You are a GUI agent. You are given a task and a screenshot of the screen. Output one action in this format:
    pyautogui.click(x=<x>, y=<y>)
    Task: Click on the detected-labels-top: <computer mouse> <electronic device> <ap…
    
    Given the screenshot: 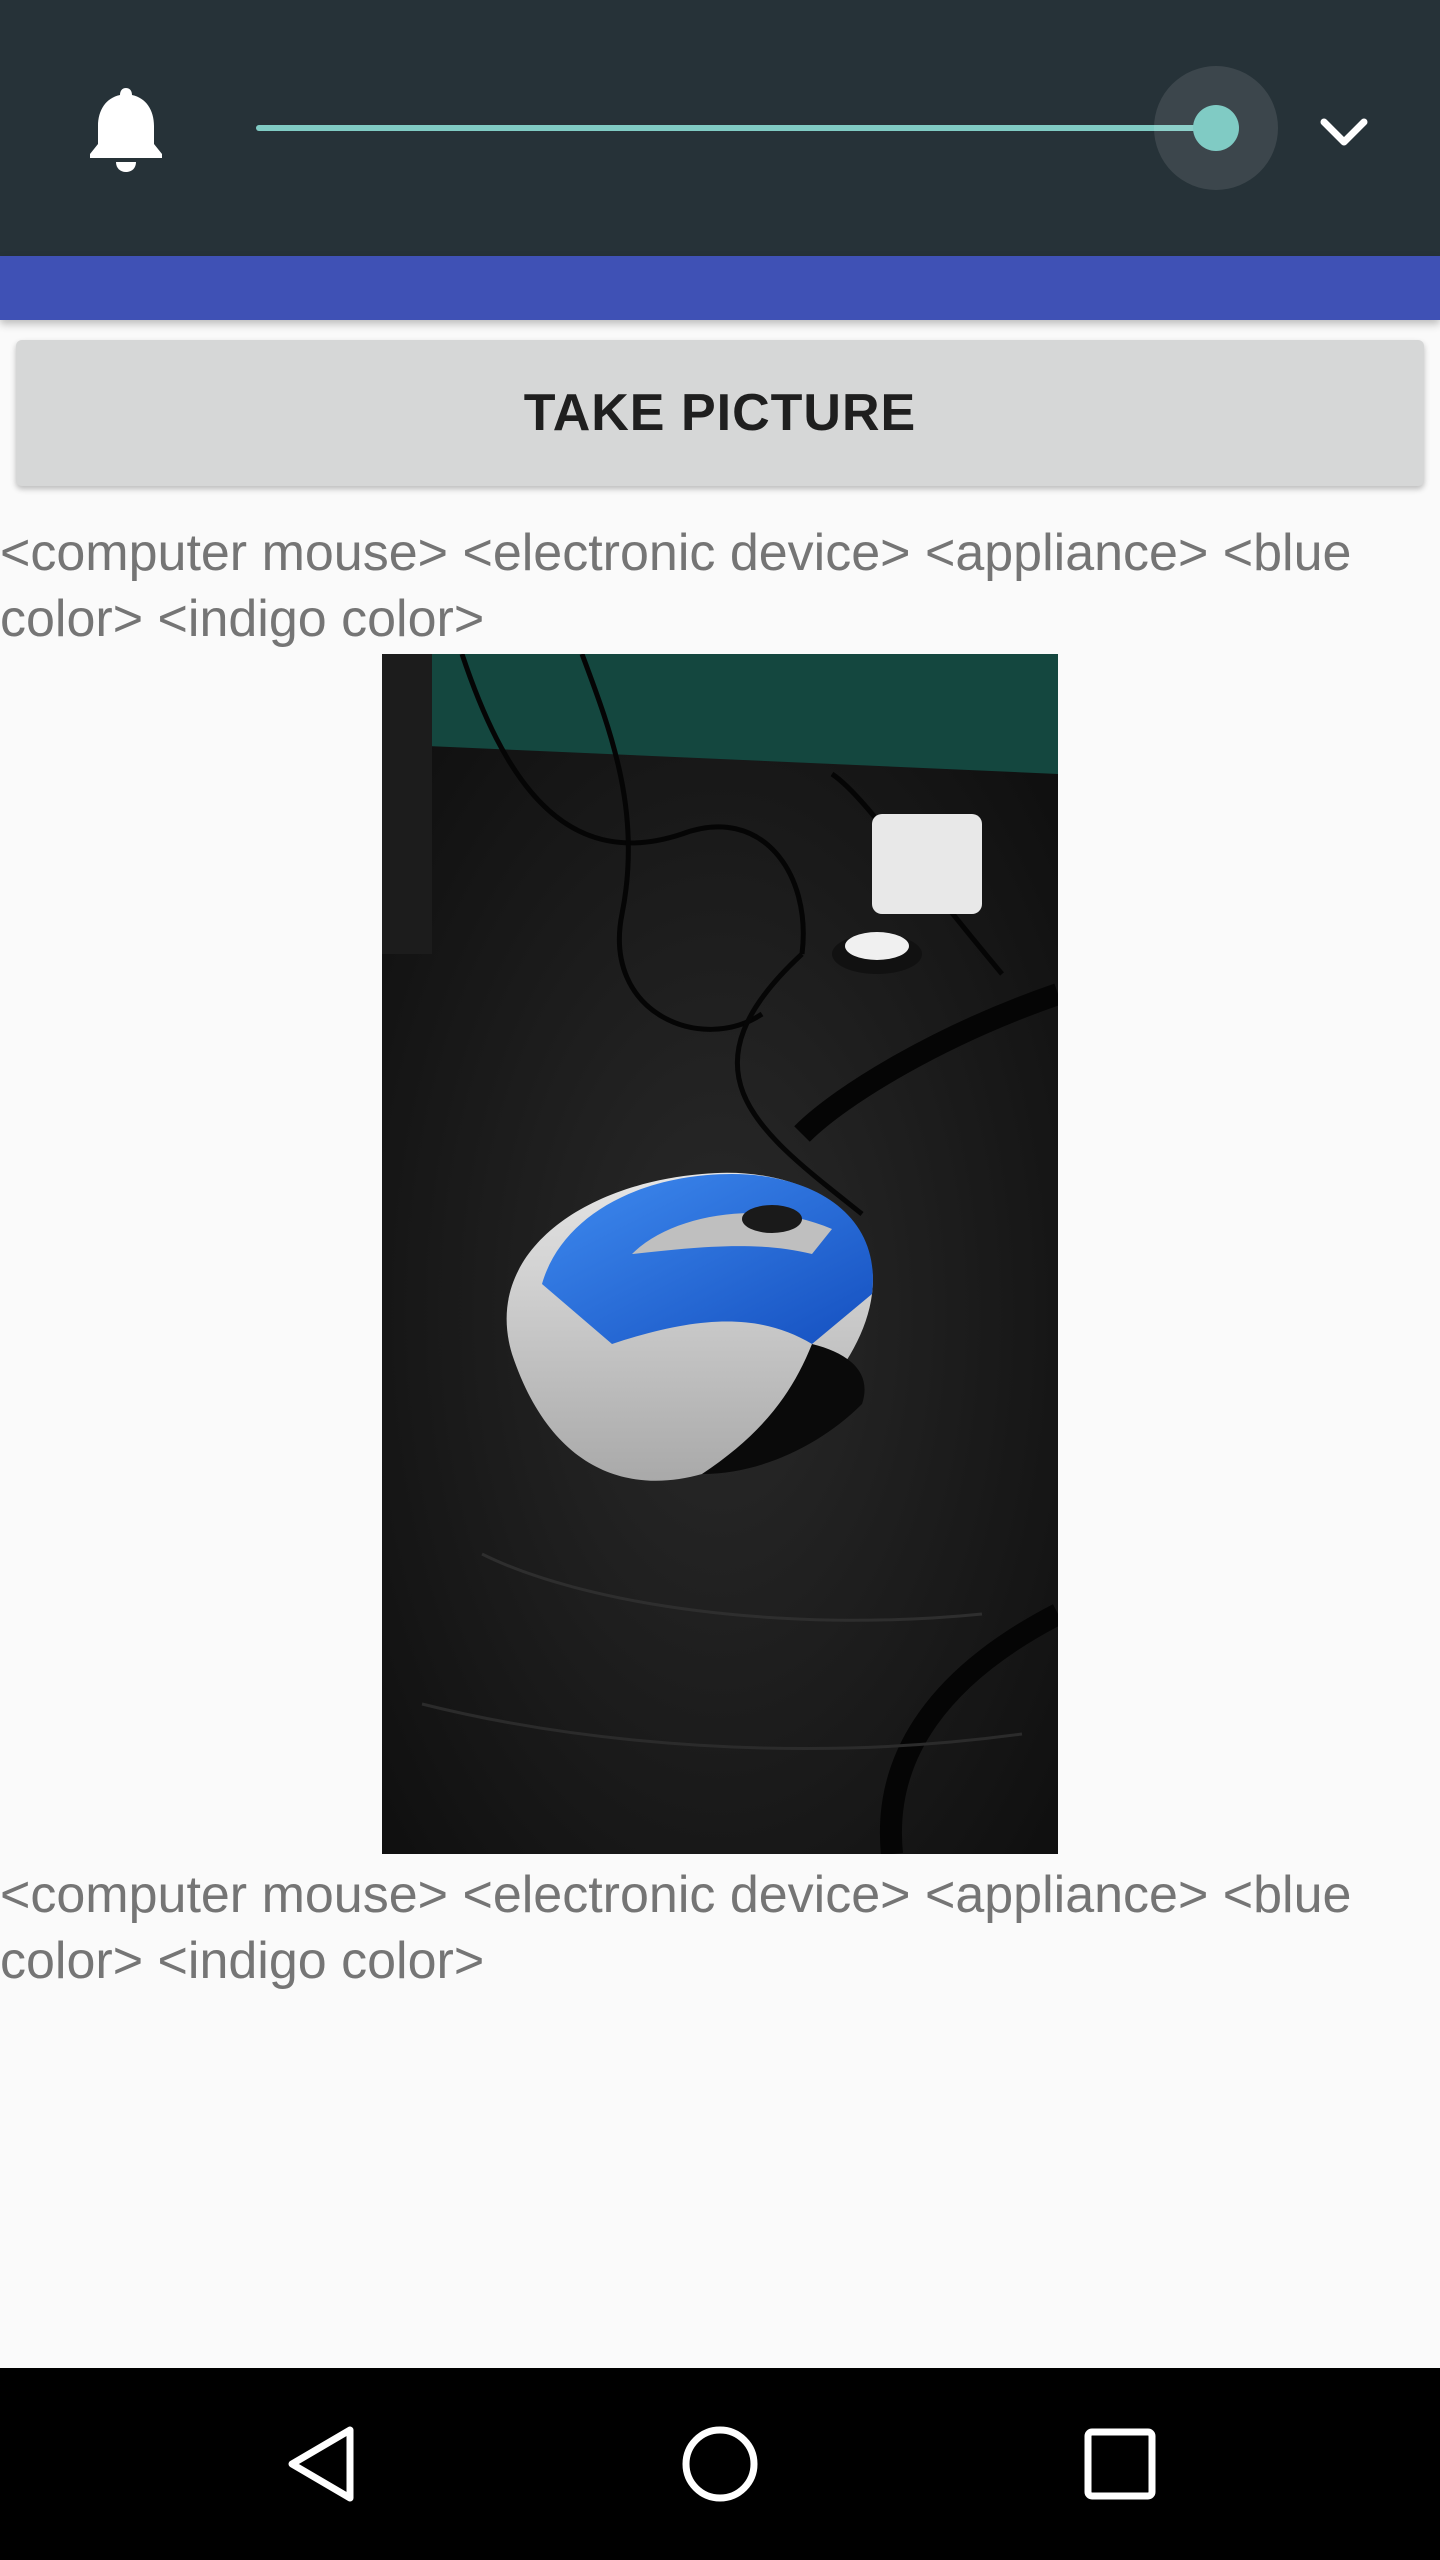 What is the action you would take?
    pyautogui.click(x=676, y=586)
    